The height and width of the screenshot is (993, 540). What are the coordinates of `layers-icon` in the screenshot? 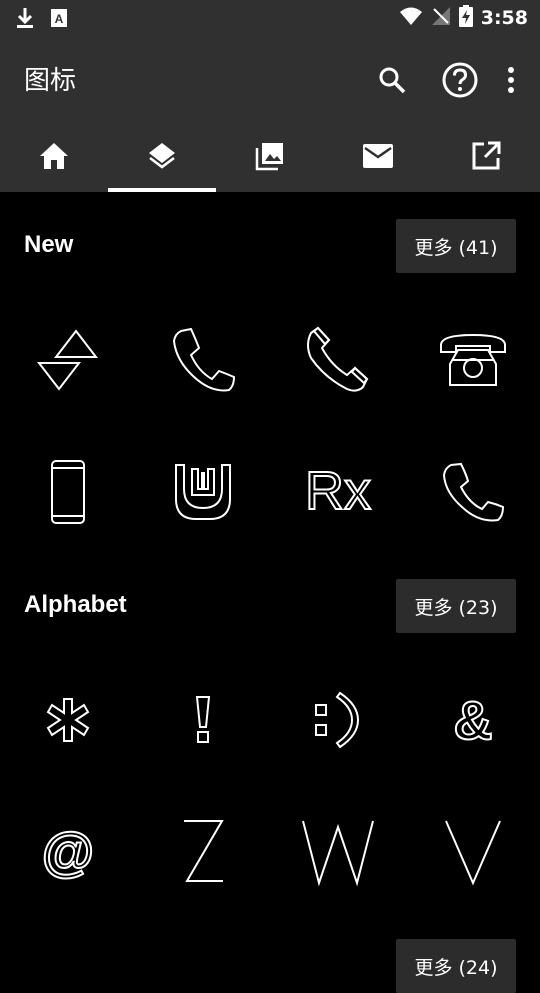 It's located at (162, 156).